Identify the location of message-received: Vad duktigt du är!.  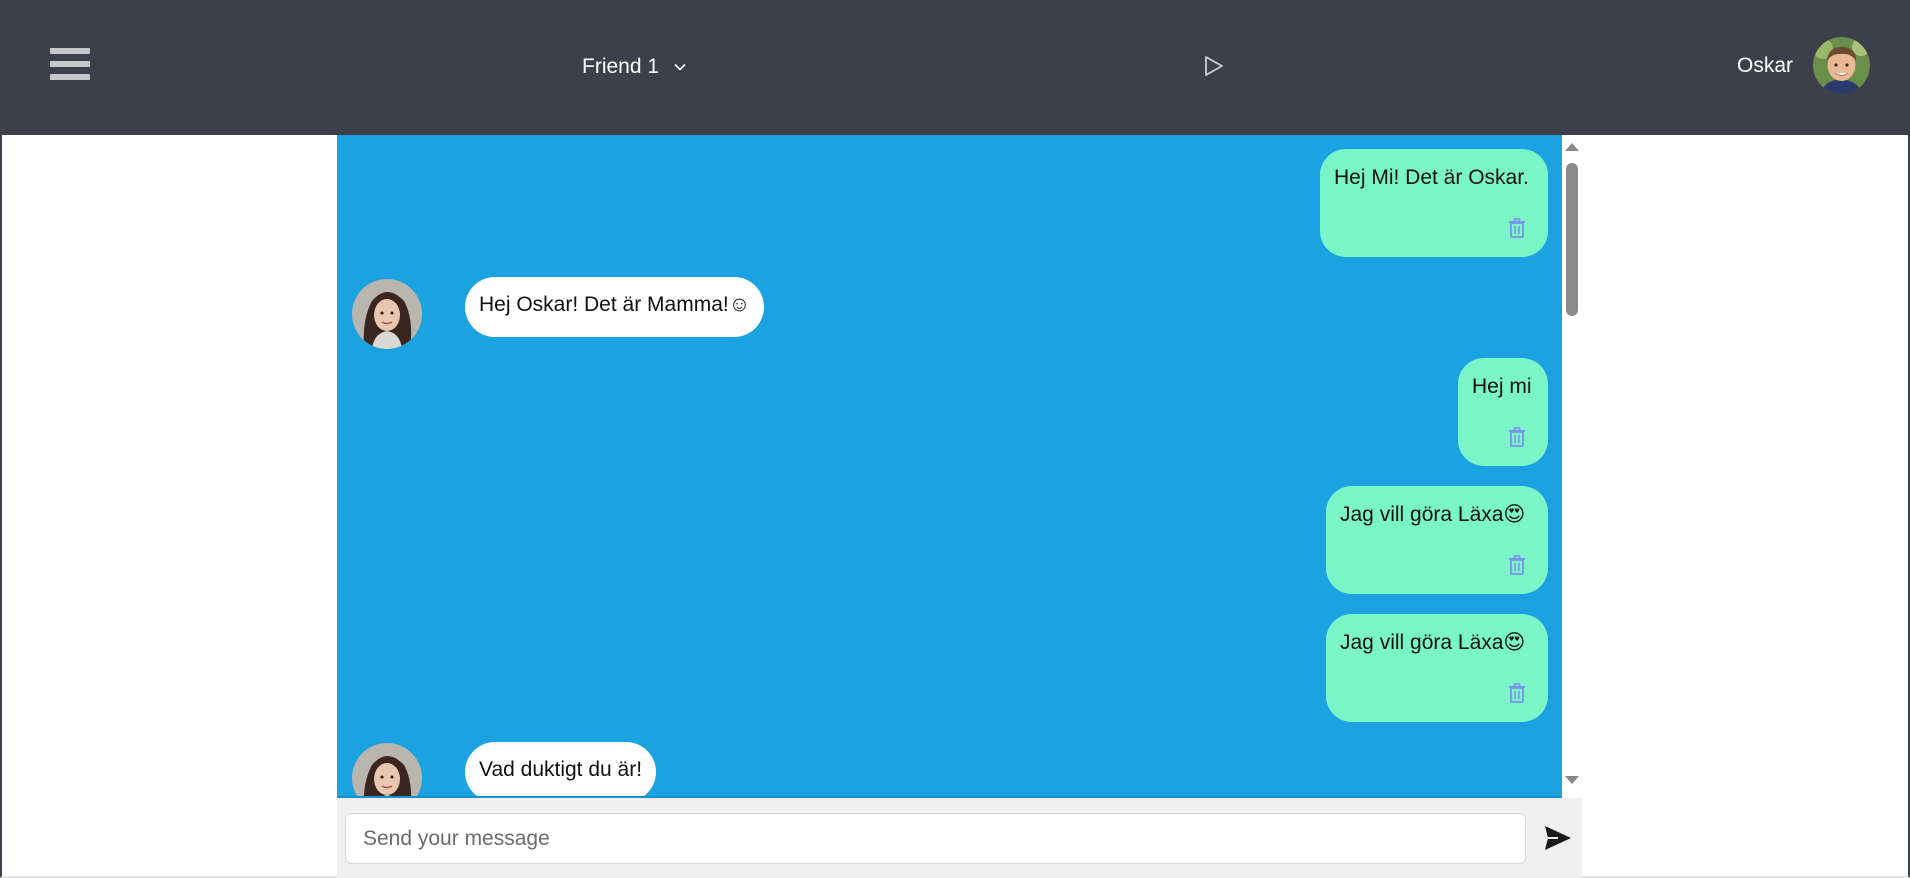
(561, 769).